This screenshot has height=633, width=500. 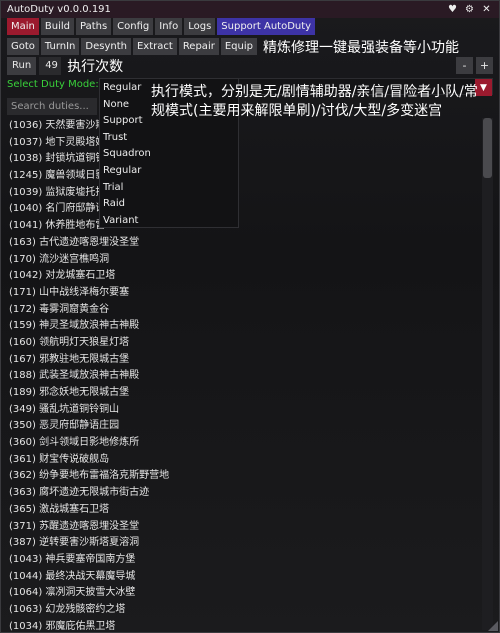 What do you see at coordinates (242, 226) in the screenshot?
I see `duty-list-item: (1041) 休养胜地布雷` at bounding box center [242, 226].